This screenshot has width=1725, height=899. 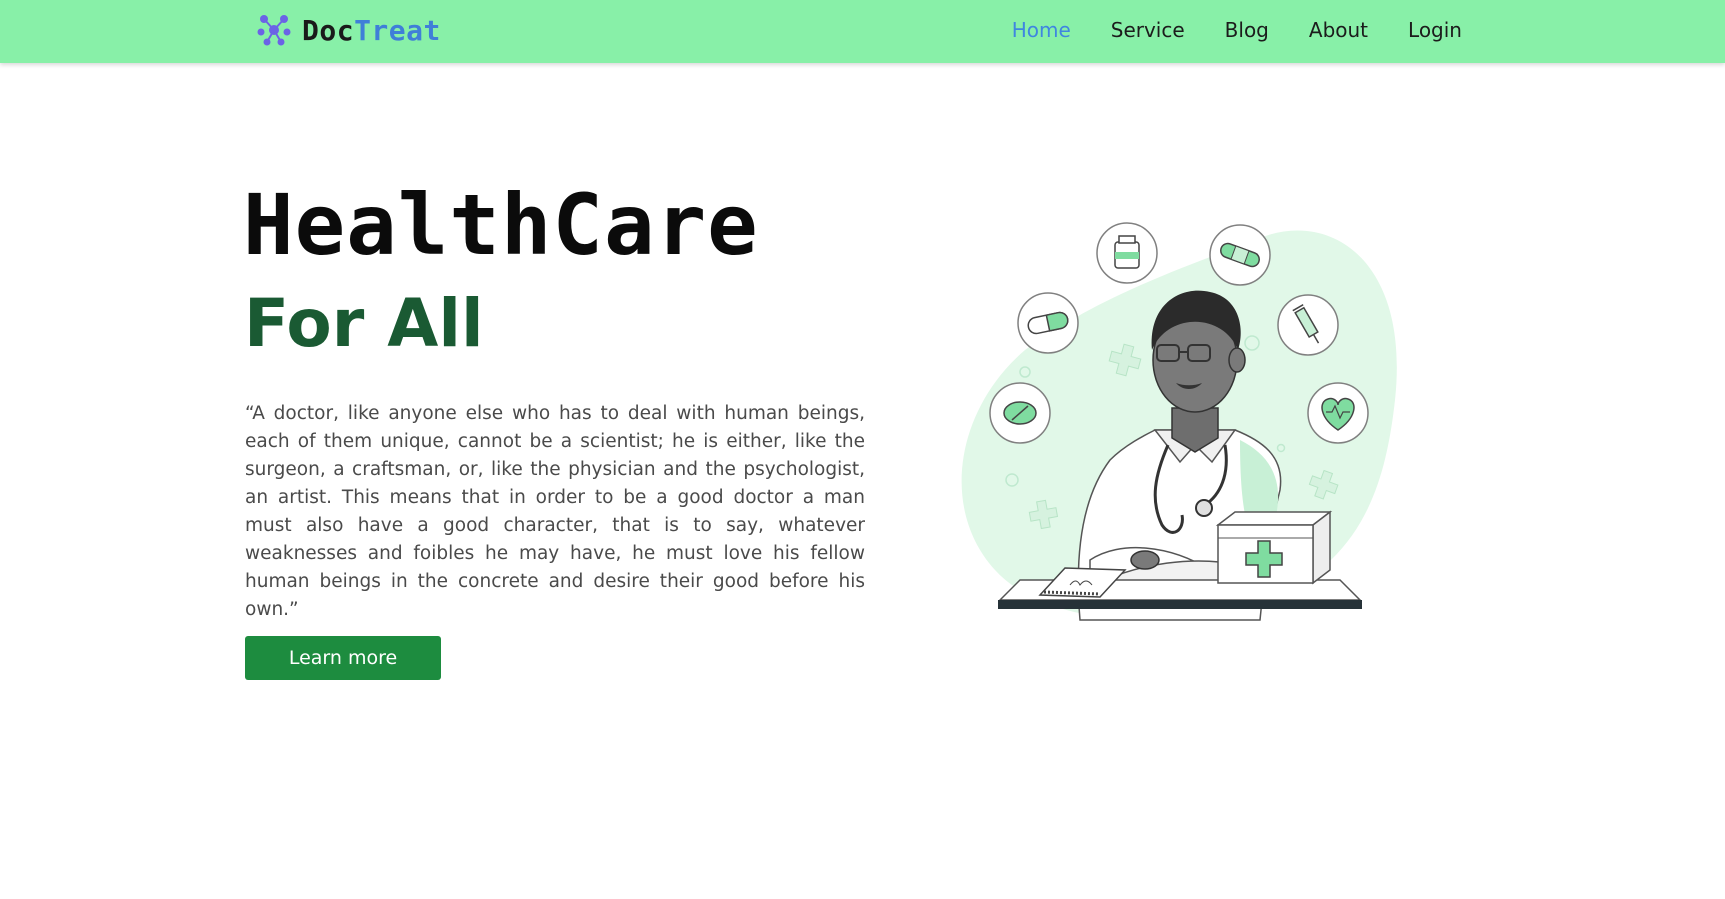 I want to click on doctor-illustration, so click(x=1179, y=421).